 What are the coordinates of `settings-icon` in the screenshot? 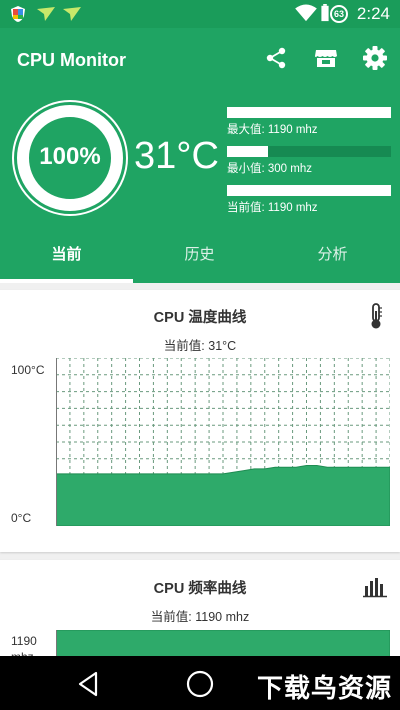 It's located at (375, 58).